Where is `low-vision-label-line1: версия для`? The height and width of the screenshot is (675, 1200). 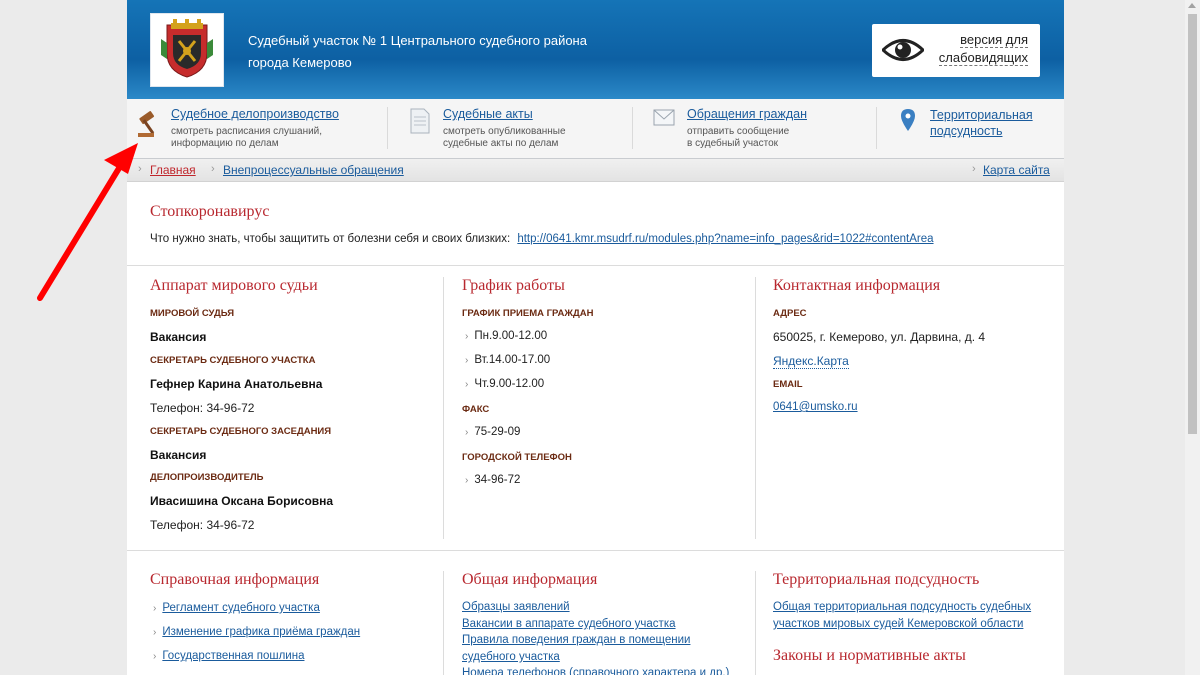
low-vision-label-line1: версия для is located at coordinates (994, 40).